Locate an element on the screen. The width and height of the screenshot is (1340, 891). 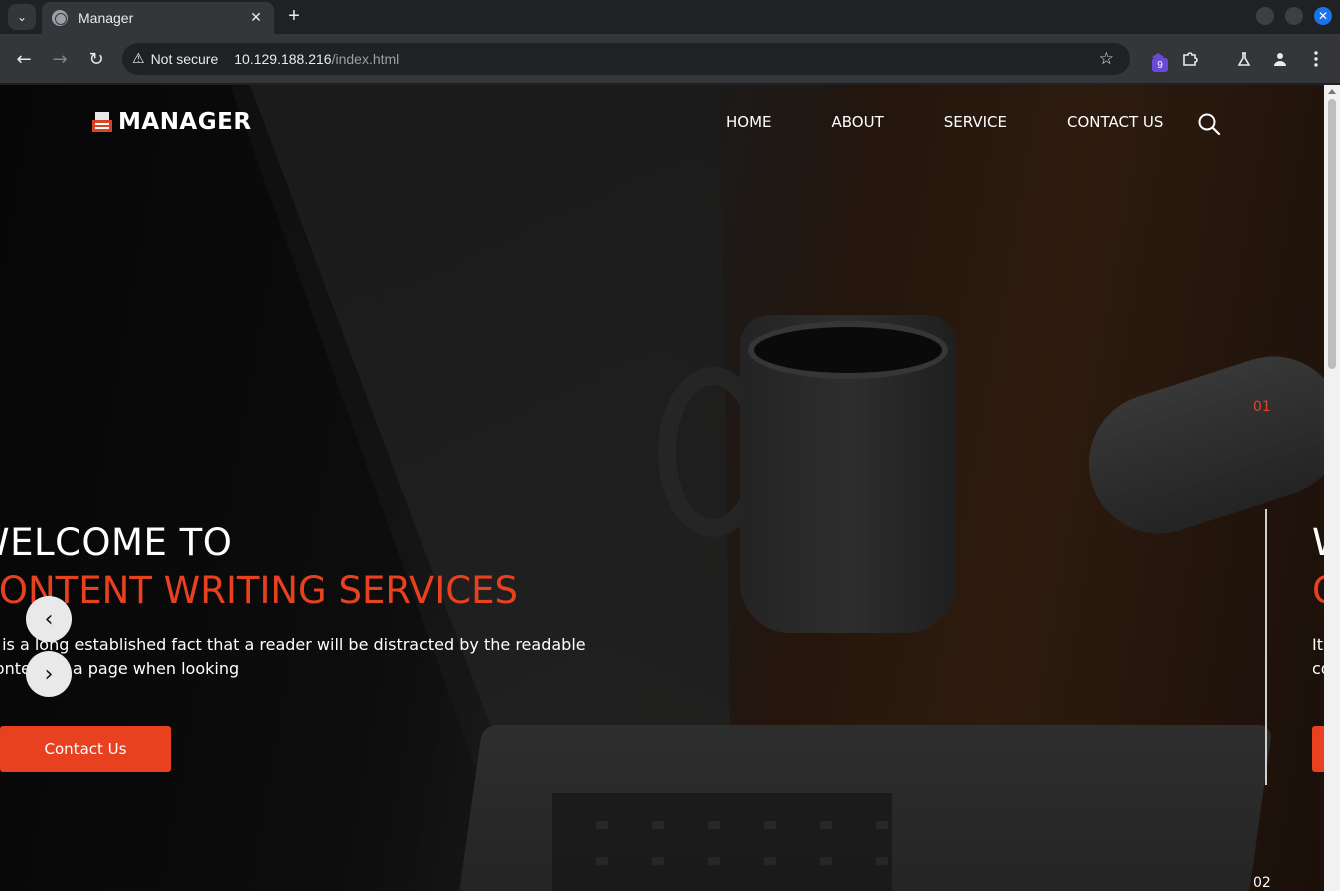
back-icon: ← is located at coordinates (24, 59).